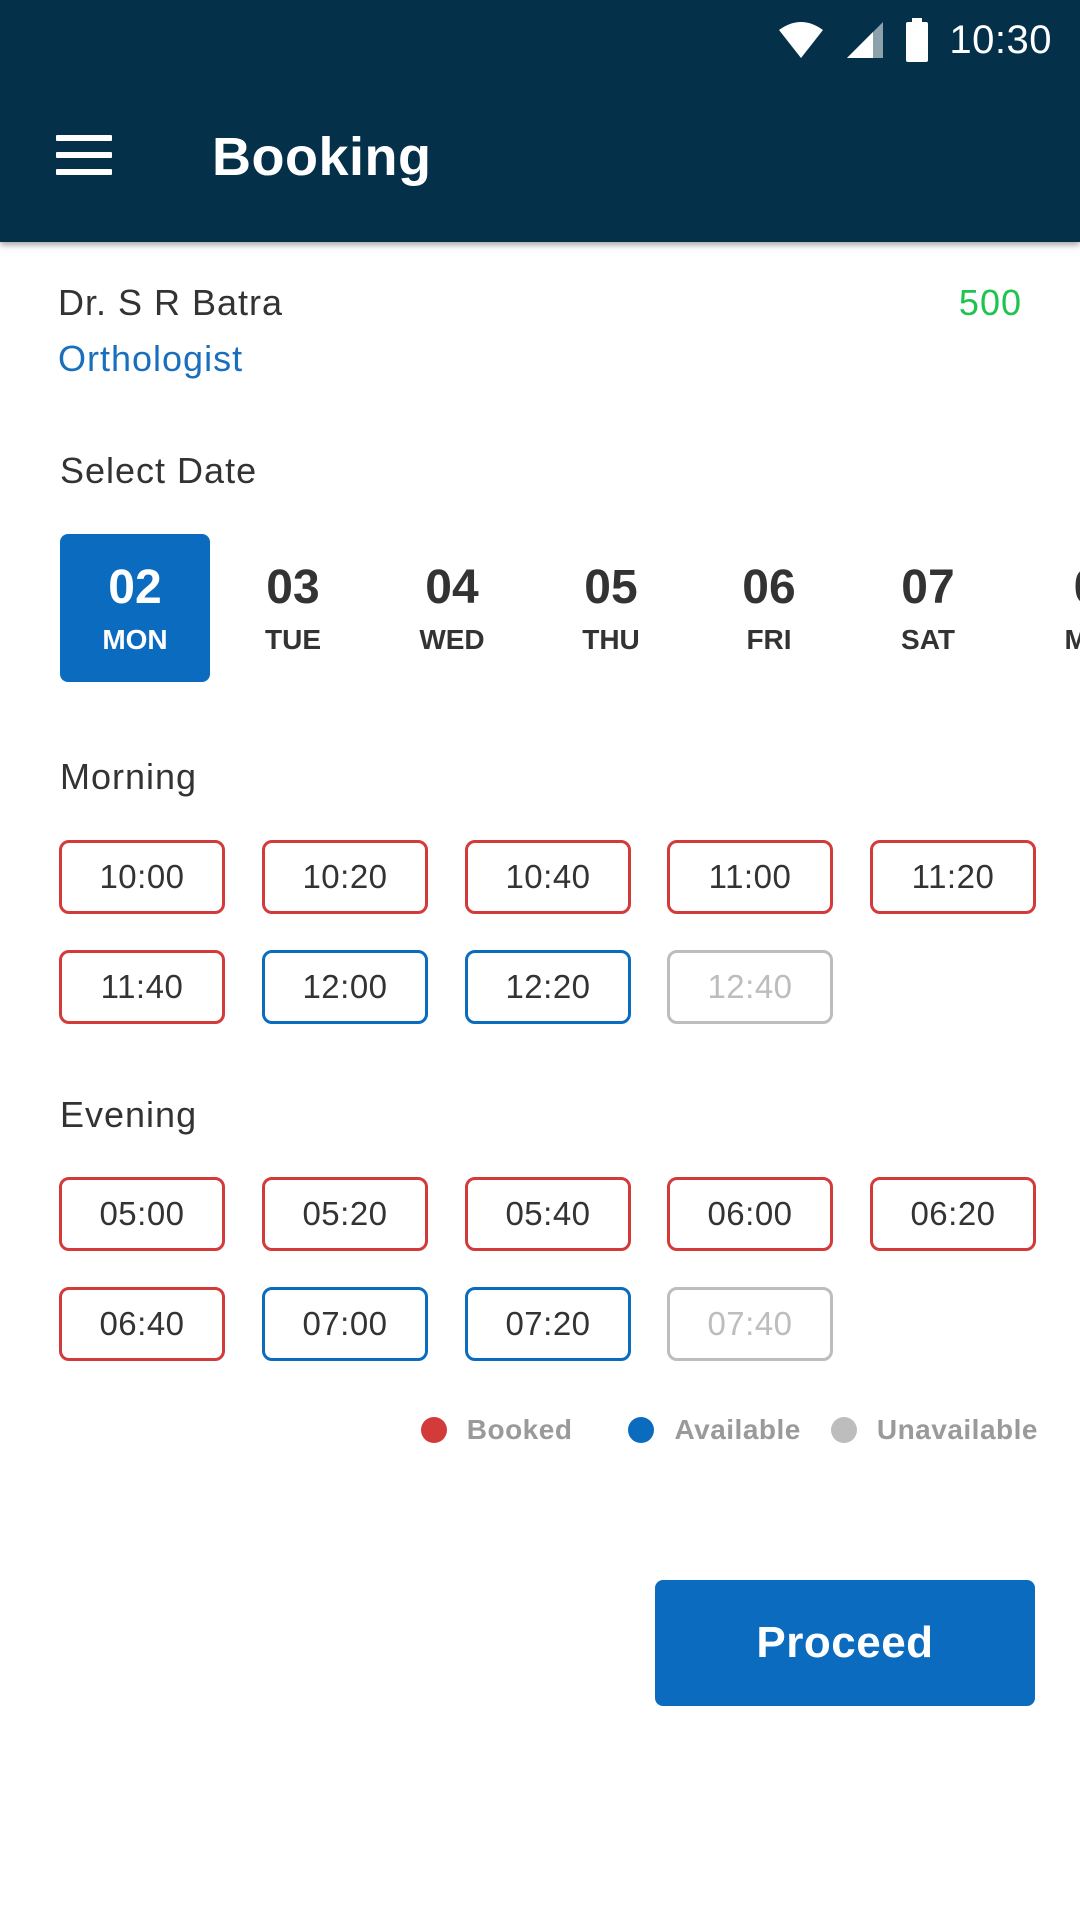 The height and width of the screenshot is (1920, 1080). What do you see at coordinates (142, 877) in the screenshot?
I see `slot-morning-1000: 10:00` at bounding box center [142, 877].